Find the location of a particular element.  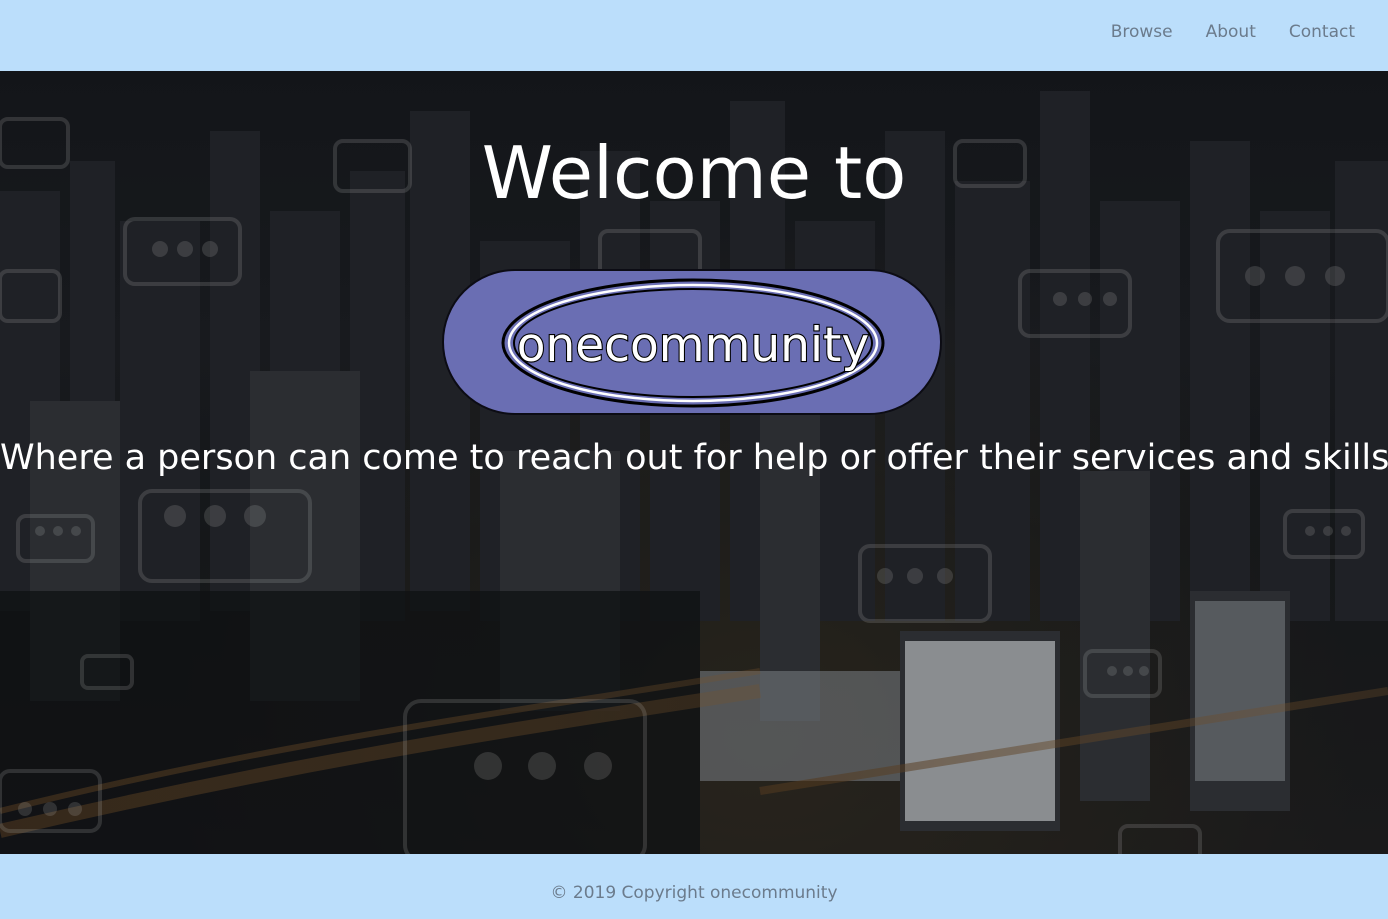

onecommunity-logo: onecommunity is located at coordinates (692, 342).